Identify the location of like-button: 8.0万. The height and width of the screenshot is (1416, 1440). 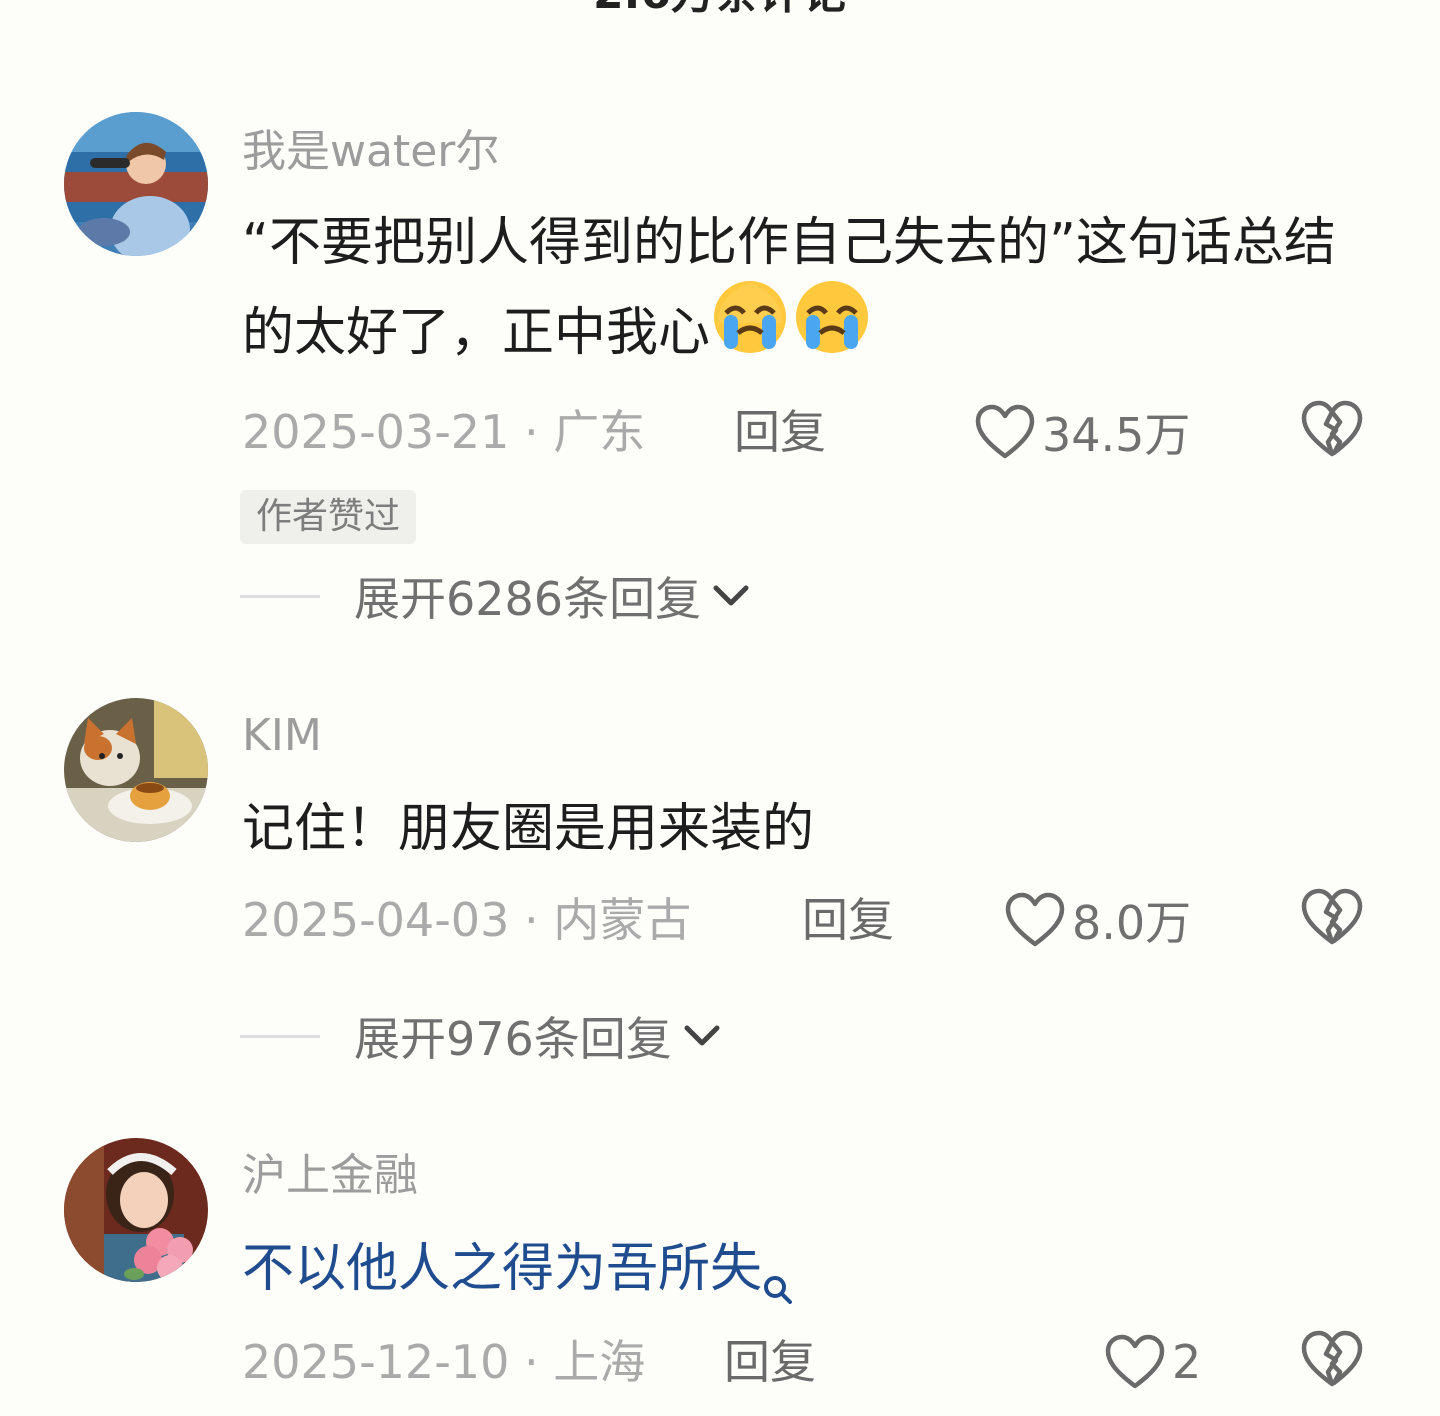
(1097, 920).